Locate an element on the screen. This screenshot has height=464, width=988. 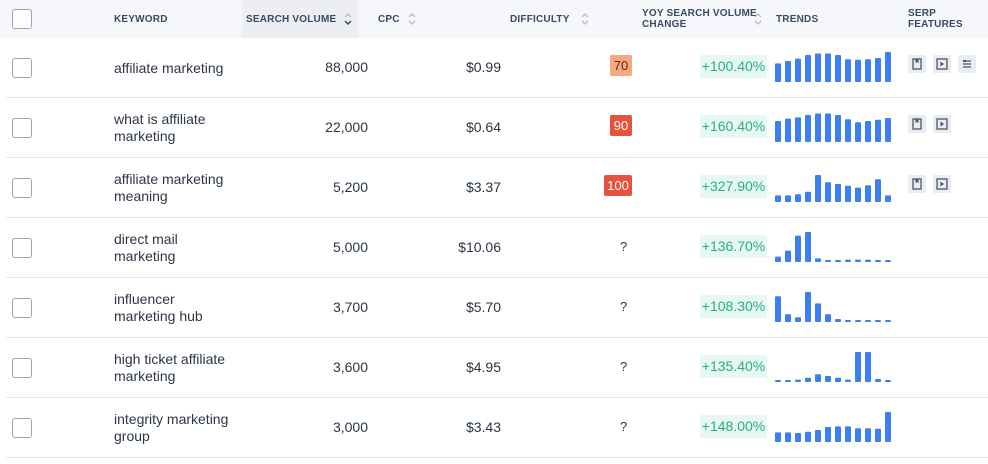
search-volume-value: 3,600 is located at coordinates (350, 367).